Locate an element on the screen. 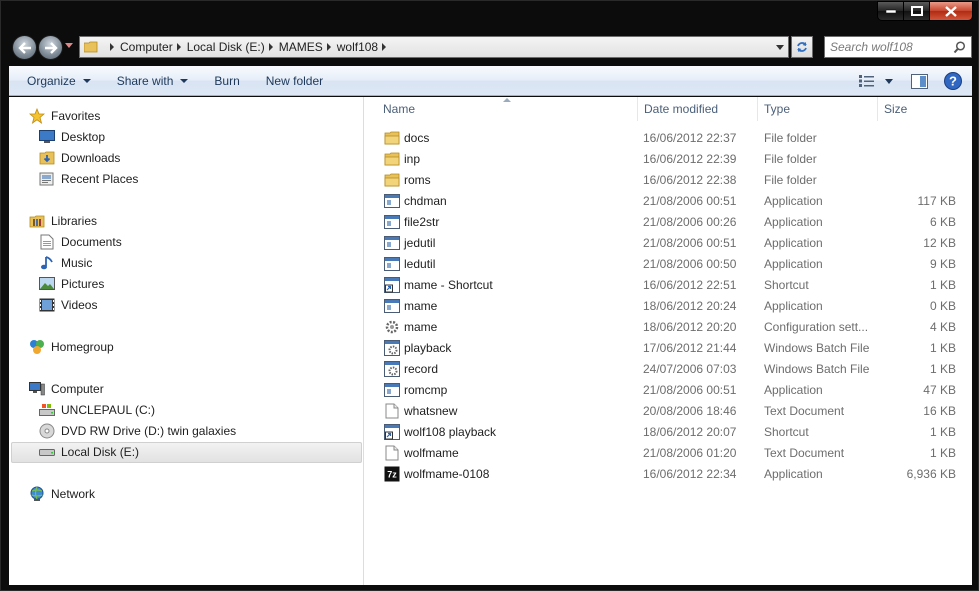 Image resolution: width=979 pixels, height=591 pixels. refresh-button is located at coordinates (802, 47).